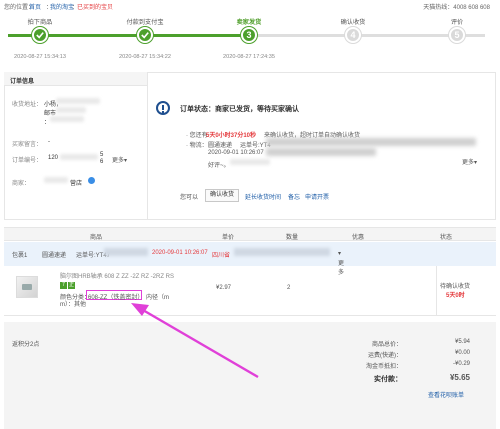 The width and height of the screenshot is (500, 429). Describe the element at coordinates (219, 166) in the screenshot. I see `logistics-extra: 好评~。` at that location.